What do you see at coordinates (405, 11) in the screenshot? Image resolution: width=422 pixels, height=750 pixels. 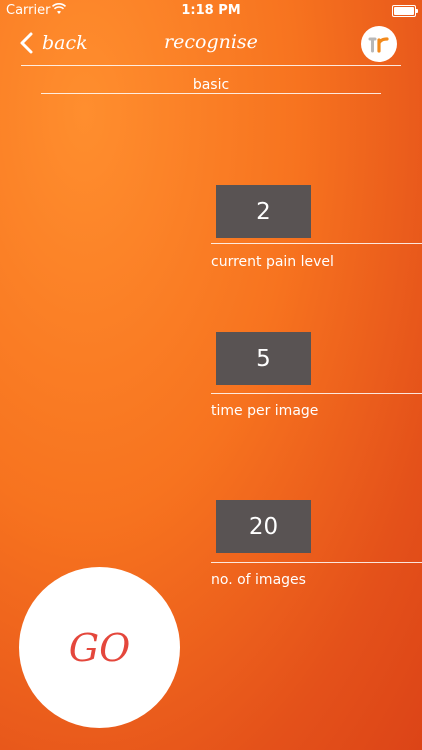 I see `battery-icon` at bounding box center [405, 11].